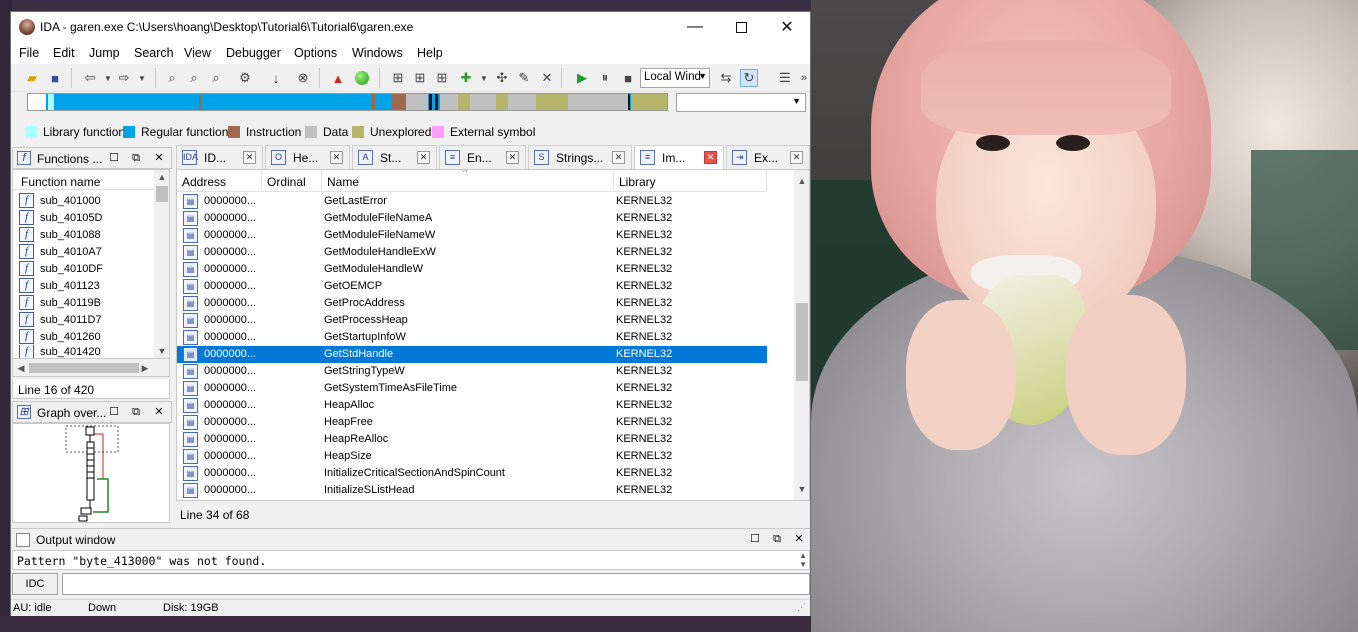  Describe the element at coordinates (472, 218) in the screenshot. I see `import-row: ▤ 0000000... GetModuleFileNameA KERNEL32` at that location.